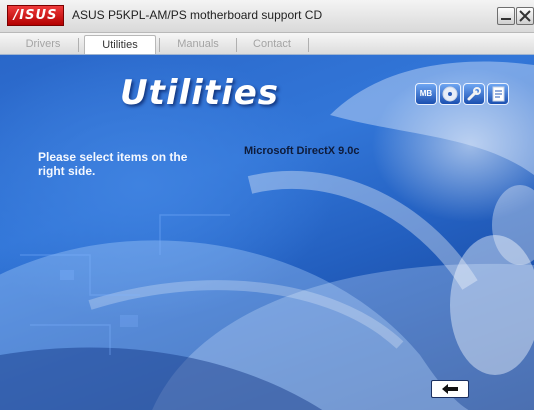 Image resolution: width=534 pixels, height=410 pixels. I want to click on mb-info-icon: MB, so click(426, 93).